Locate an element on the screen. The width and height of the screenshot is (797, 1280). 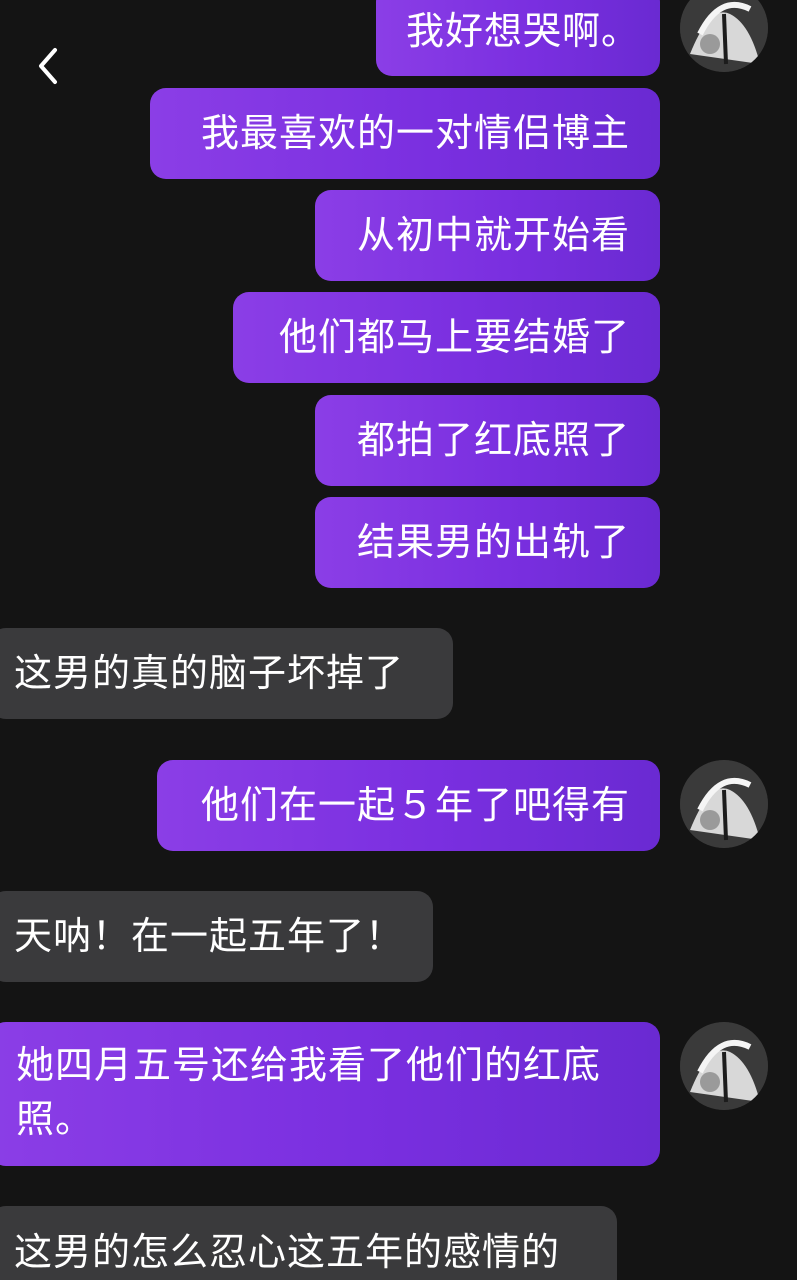
back-button is located at coordinates (48, 66).